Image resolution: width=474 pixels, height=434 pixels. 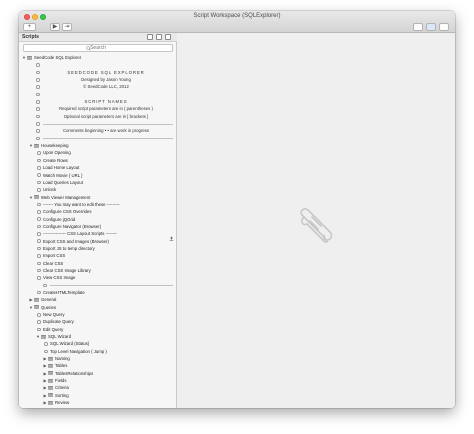 I want to click on script-folder-row: ▼ Web Viewer Management, so click(x=98, y=197).